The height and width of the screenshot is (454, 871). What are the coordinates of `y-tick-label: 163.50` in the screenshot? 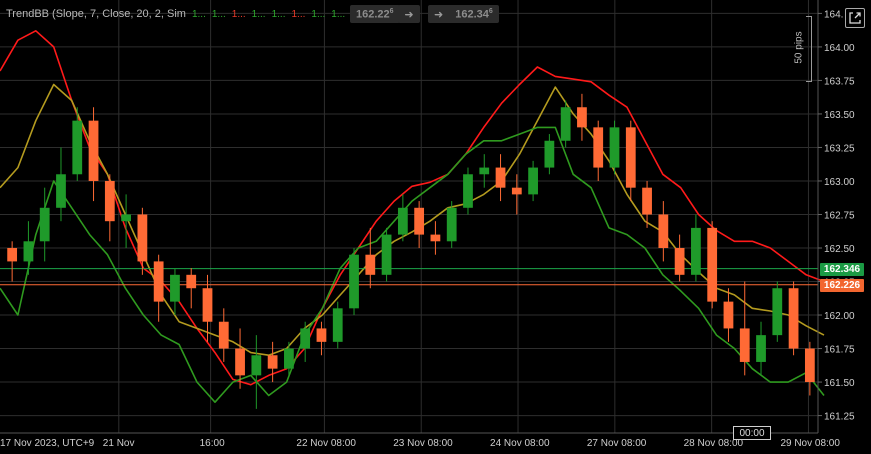 It's located at (839, 115).